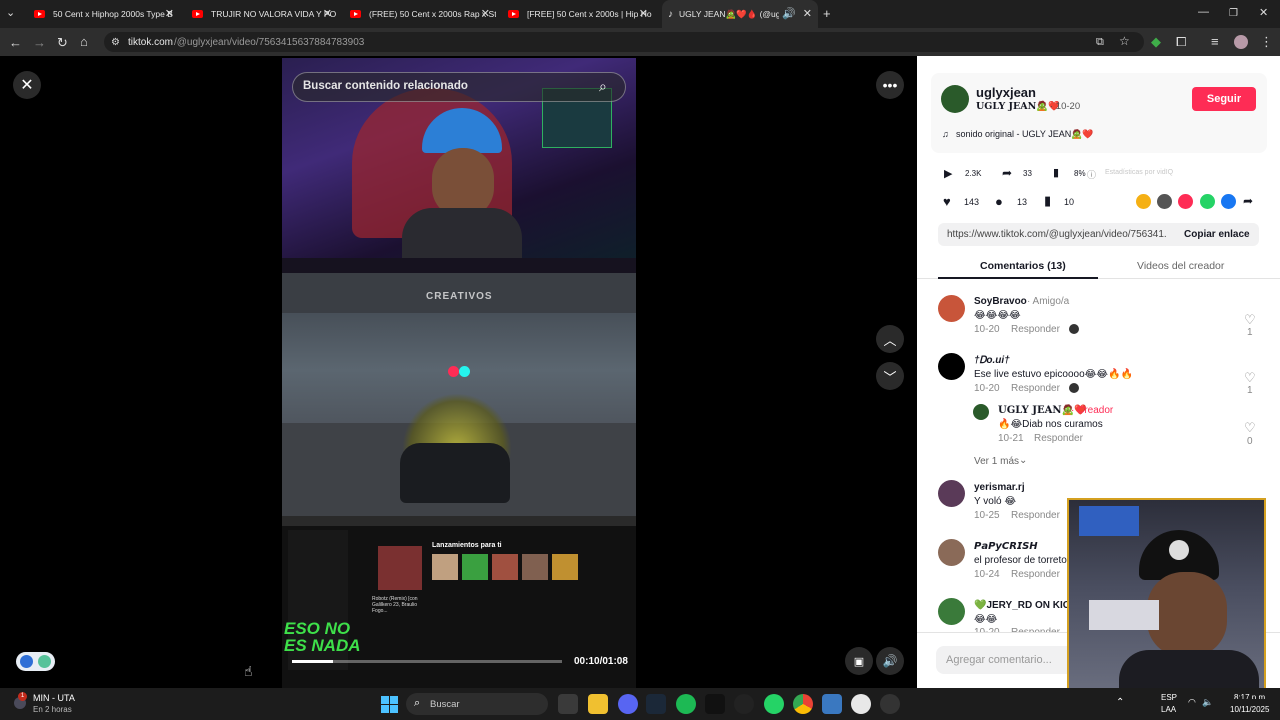 This screenshot has height=720, width=1280. I want to click on next-video-button: ﹀, so click(890, 376).